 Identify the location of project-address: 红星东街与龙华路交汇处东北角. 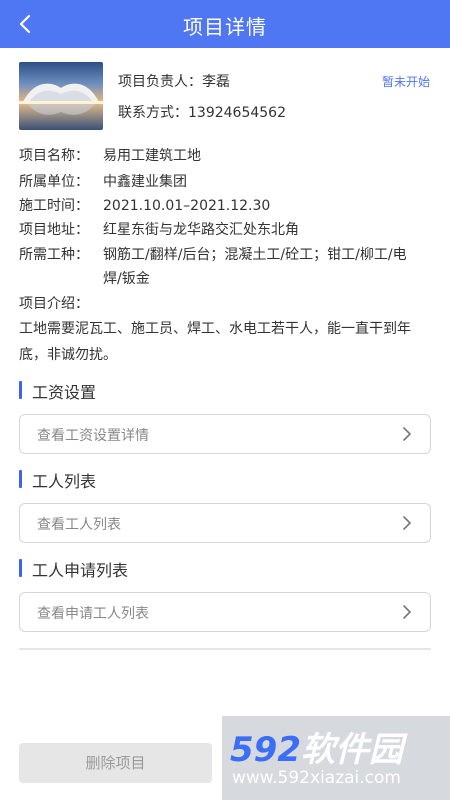
(201, 230).